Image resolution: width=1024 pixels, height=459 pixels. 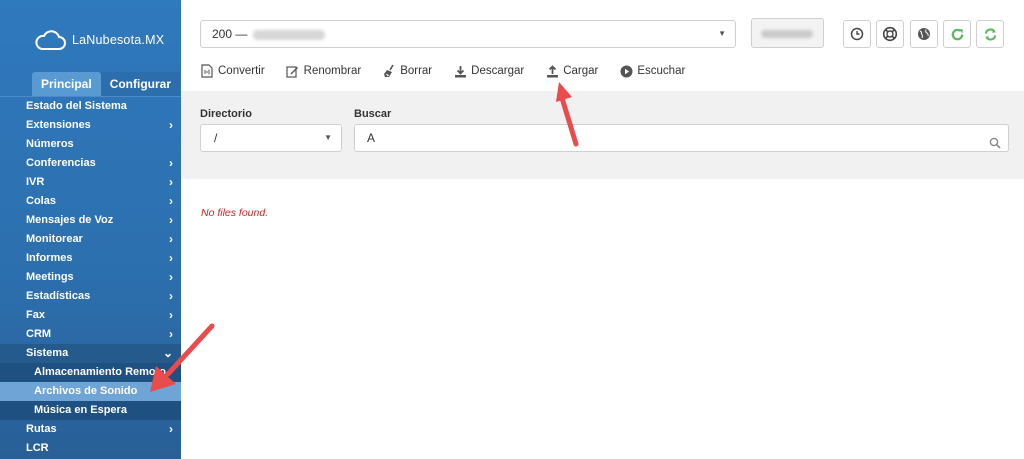 I want to click on extension-select-value: 200 —, so click(x=230, y=34).